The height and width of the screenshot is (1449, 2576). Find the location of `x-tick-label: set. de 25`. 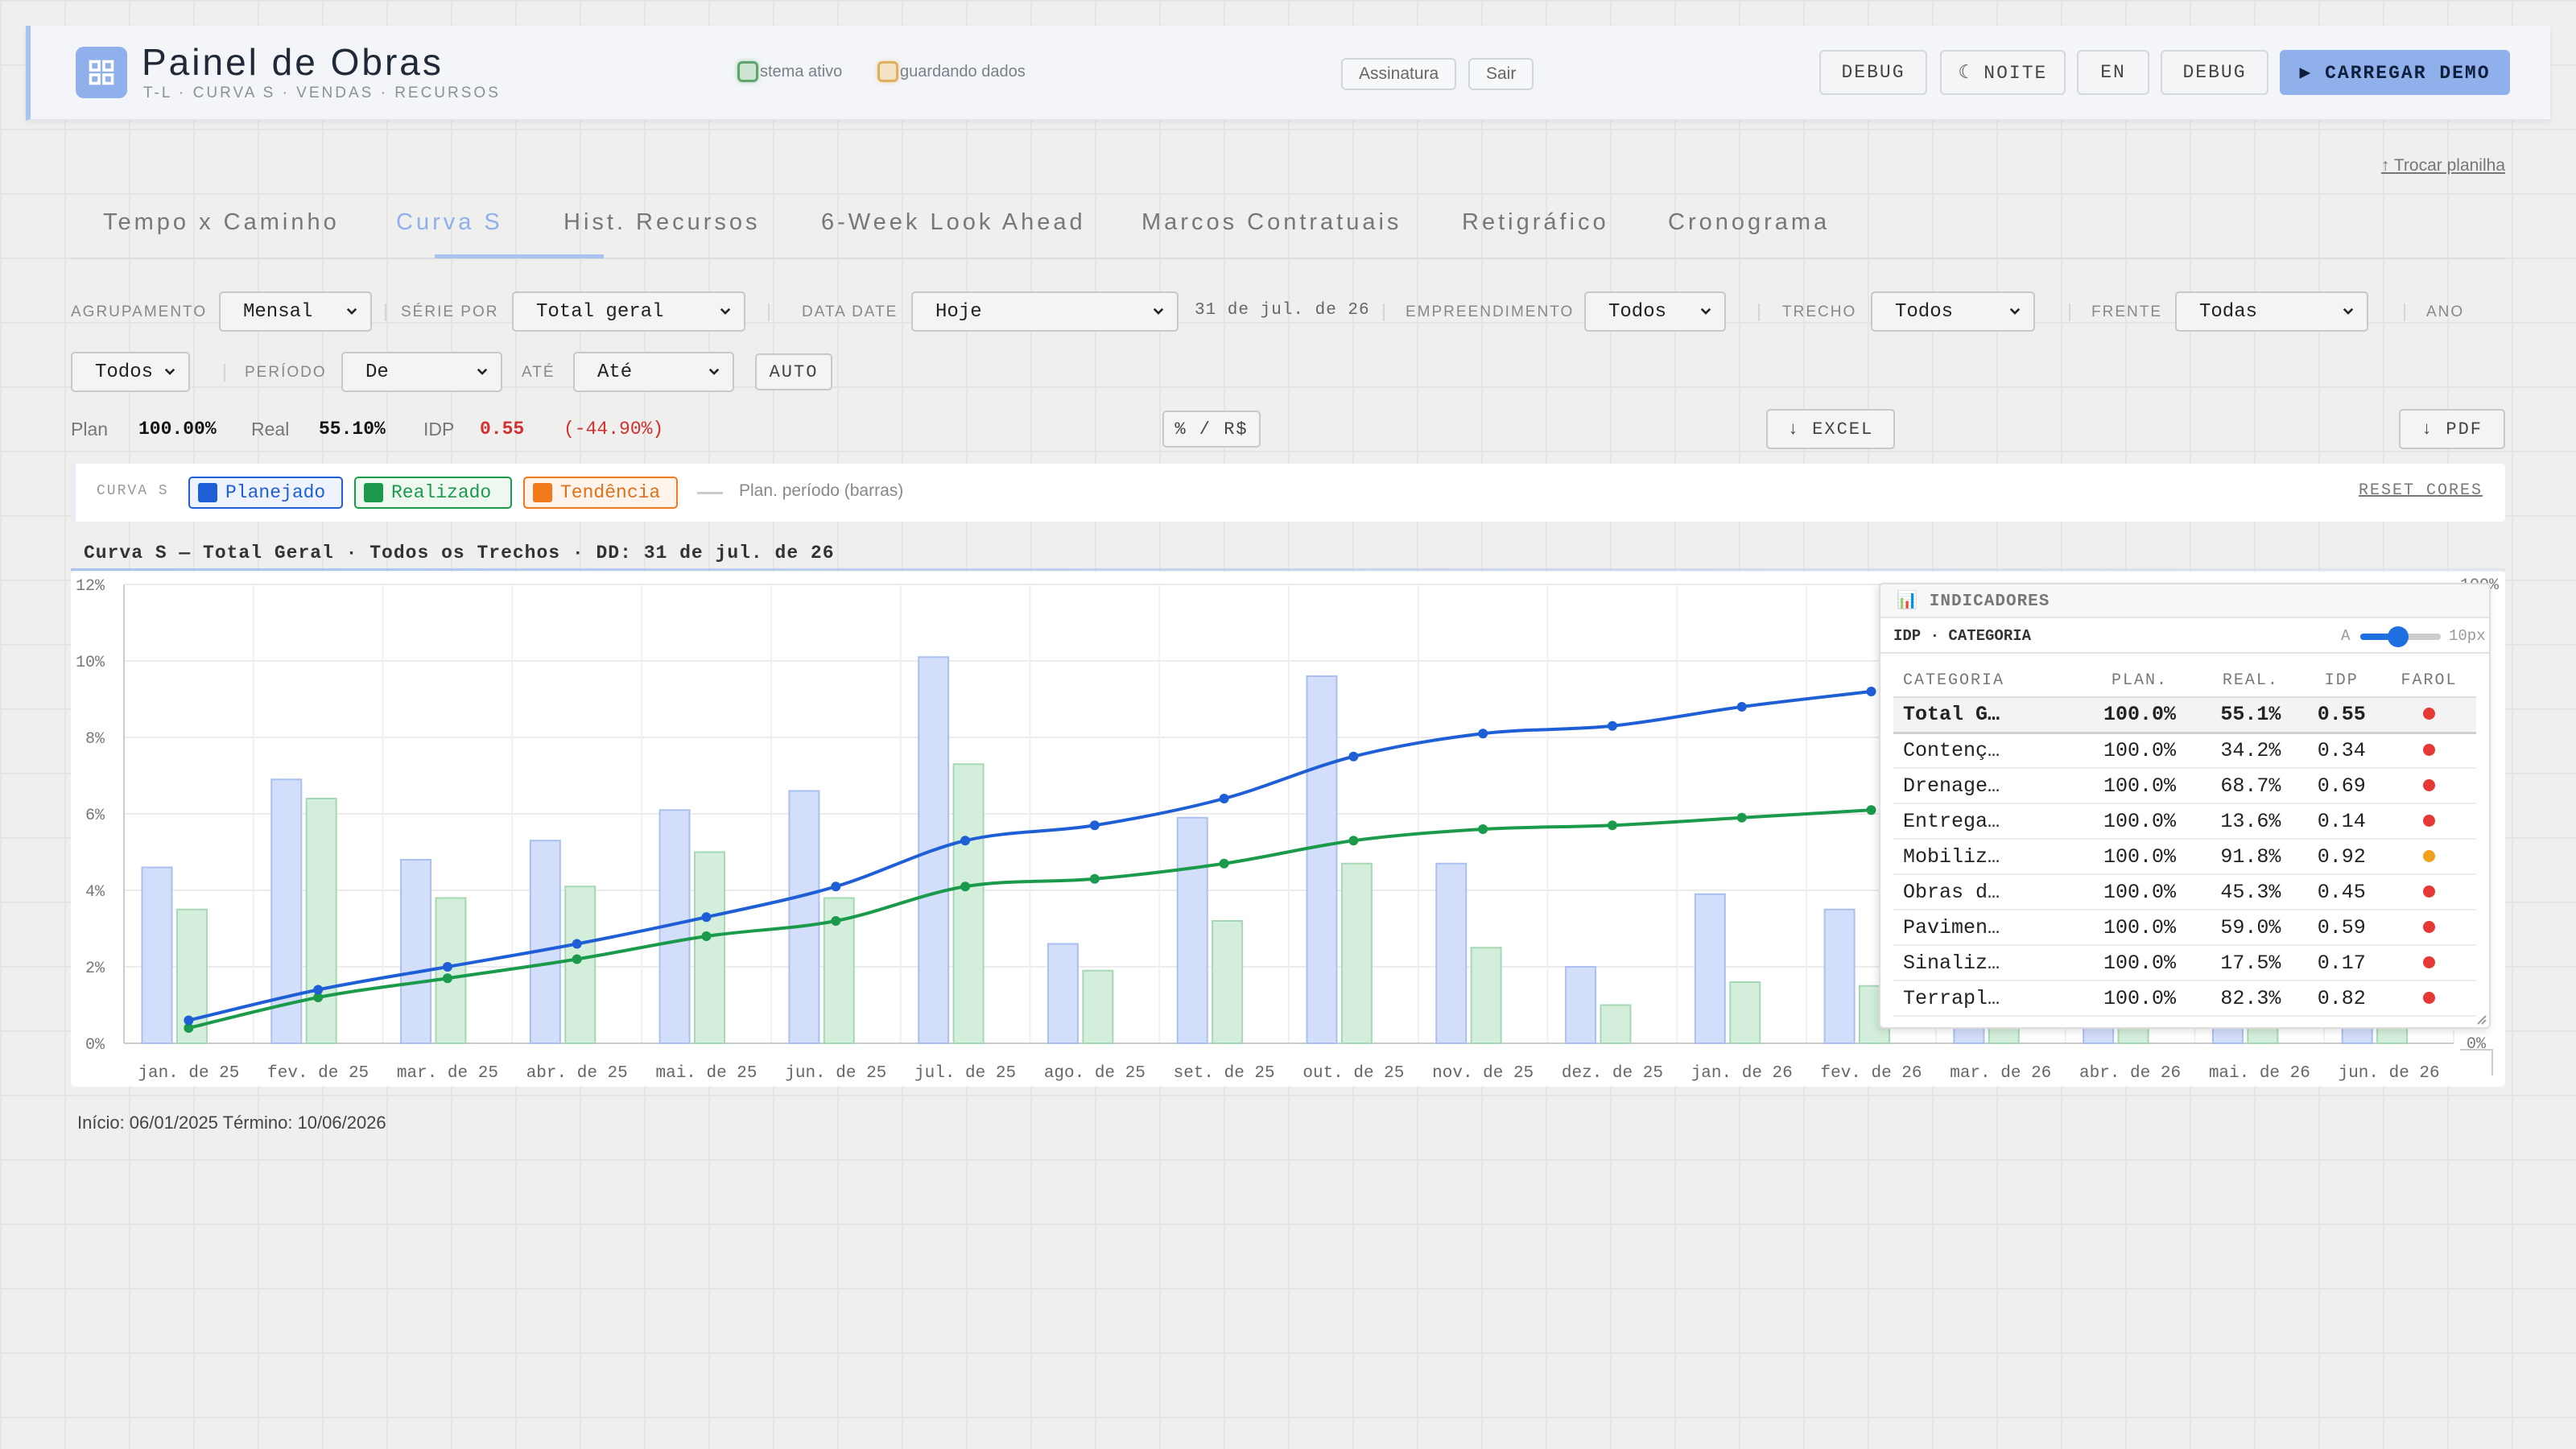

x-tick-label: set. de 25 is located at coordinates (1224, 1073).